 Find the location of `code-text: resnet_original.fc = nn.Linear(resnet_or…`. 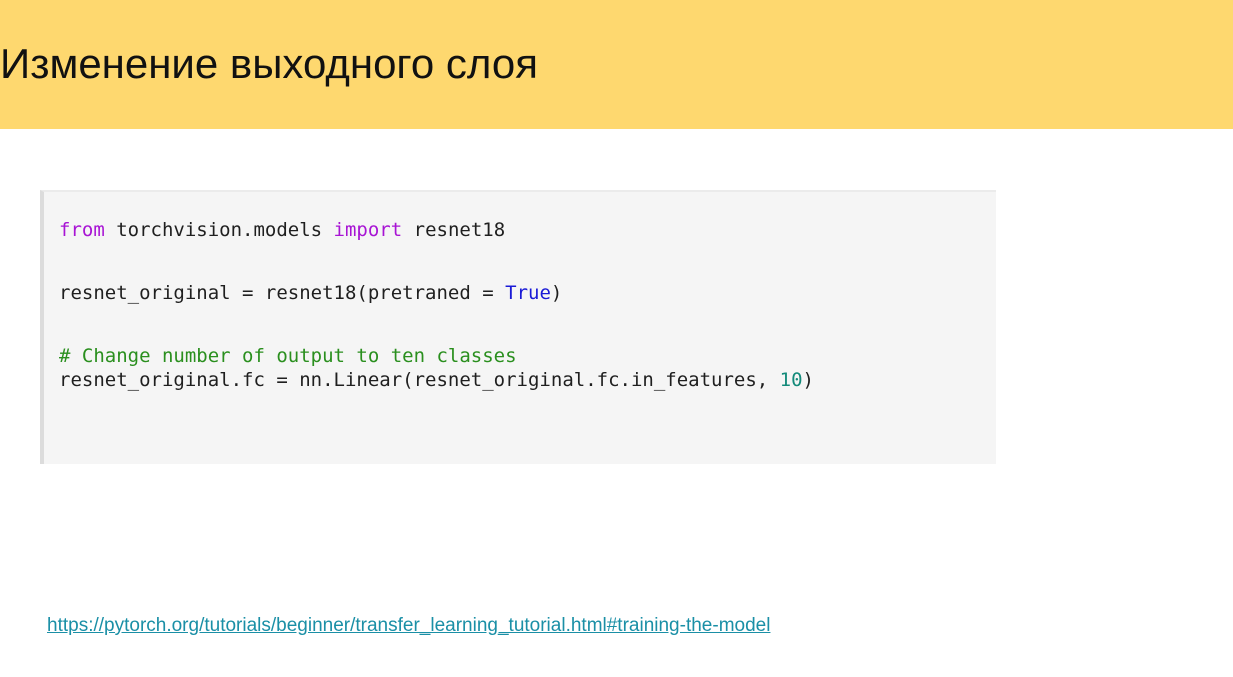

code-text: resnet_original.fc = nn.Linear(resnet_or… is located at coordinates (419, 380).